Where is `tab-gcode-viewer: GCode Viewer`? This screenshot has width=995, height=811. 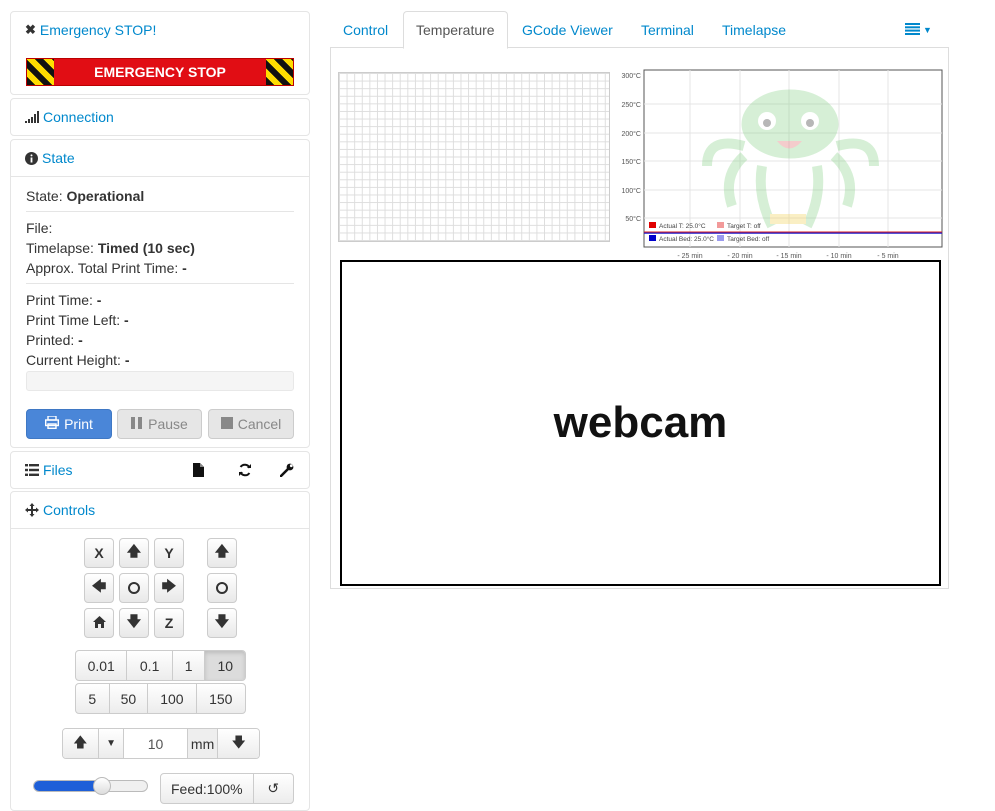
tab-gcode-viewer: GCode Viewer is located at coordinates (567, 29).